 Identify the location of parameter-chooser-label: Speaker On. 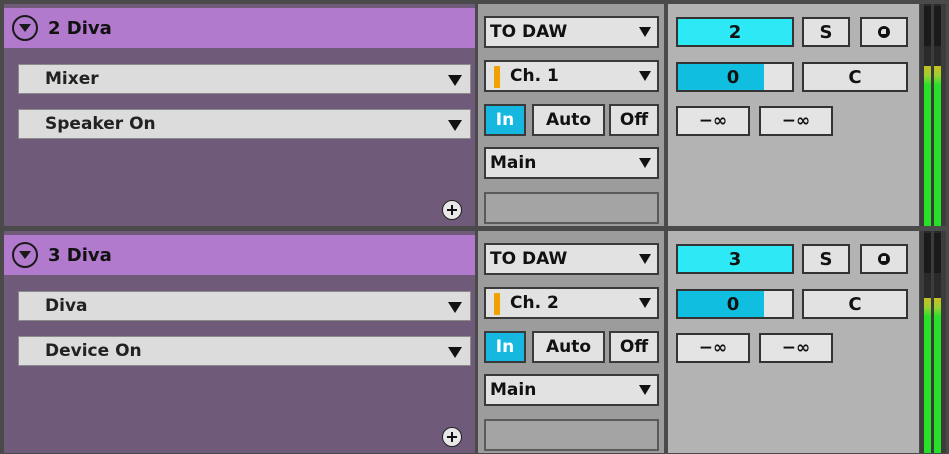
(100, 124).